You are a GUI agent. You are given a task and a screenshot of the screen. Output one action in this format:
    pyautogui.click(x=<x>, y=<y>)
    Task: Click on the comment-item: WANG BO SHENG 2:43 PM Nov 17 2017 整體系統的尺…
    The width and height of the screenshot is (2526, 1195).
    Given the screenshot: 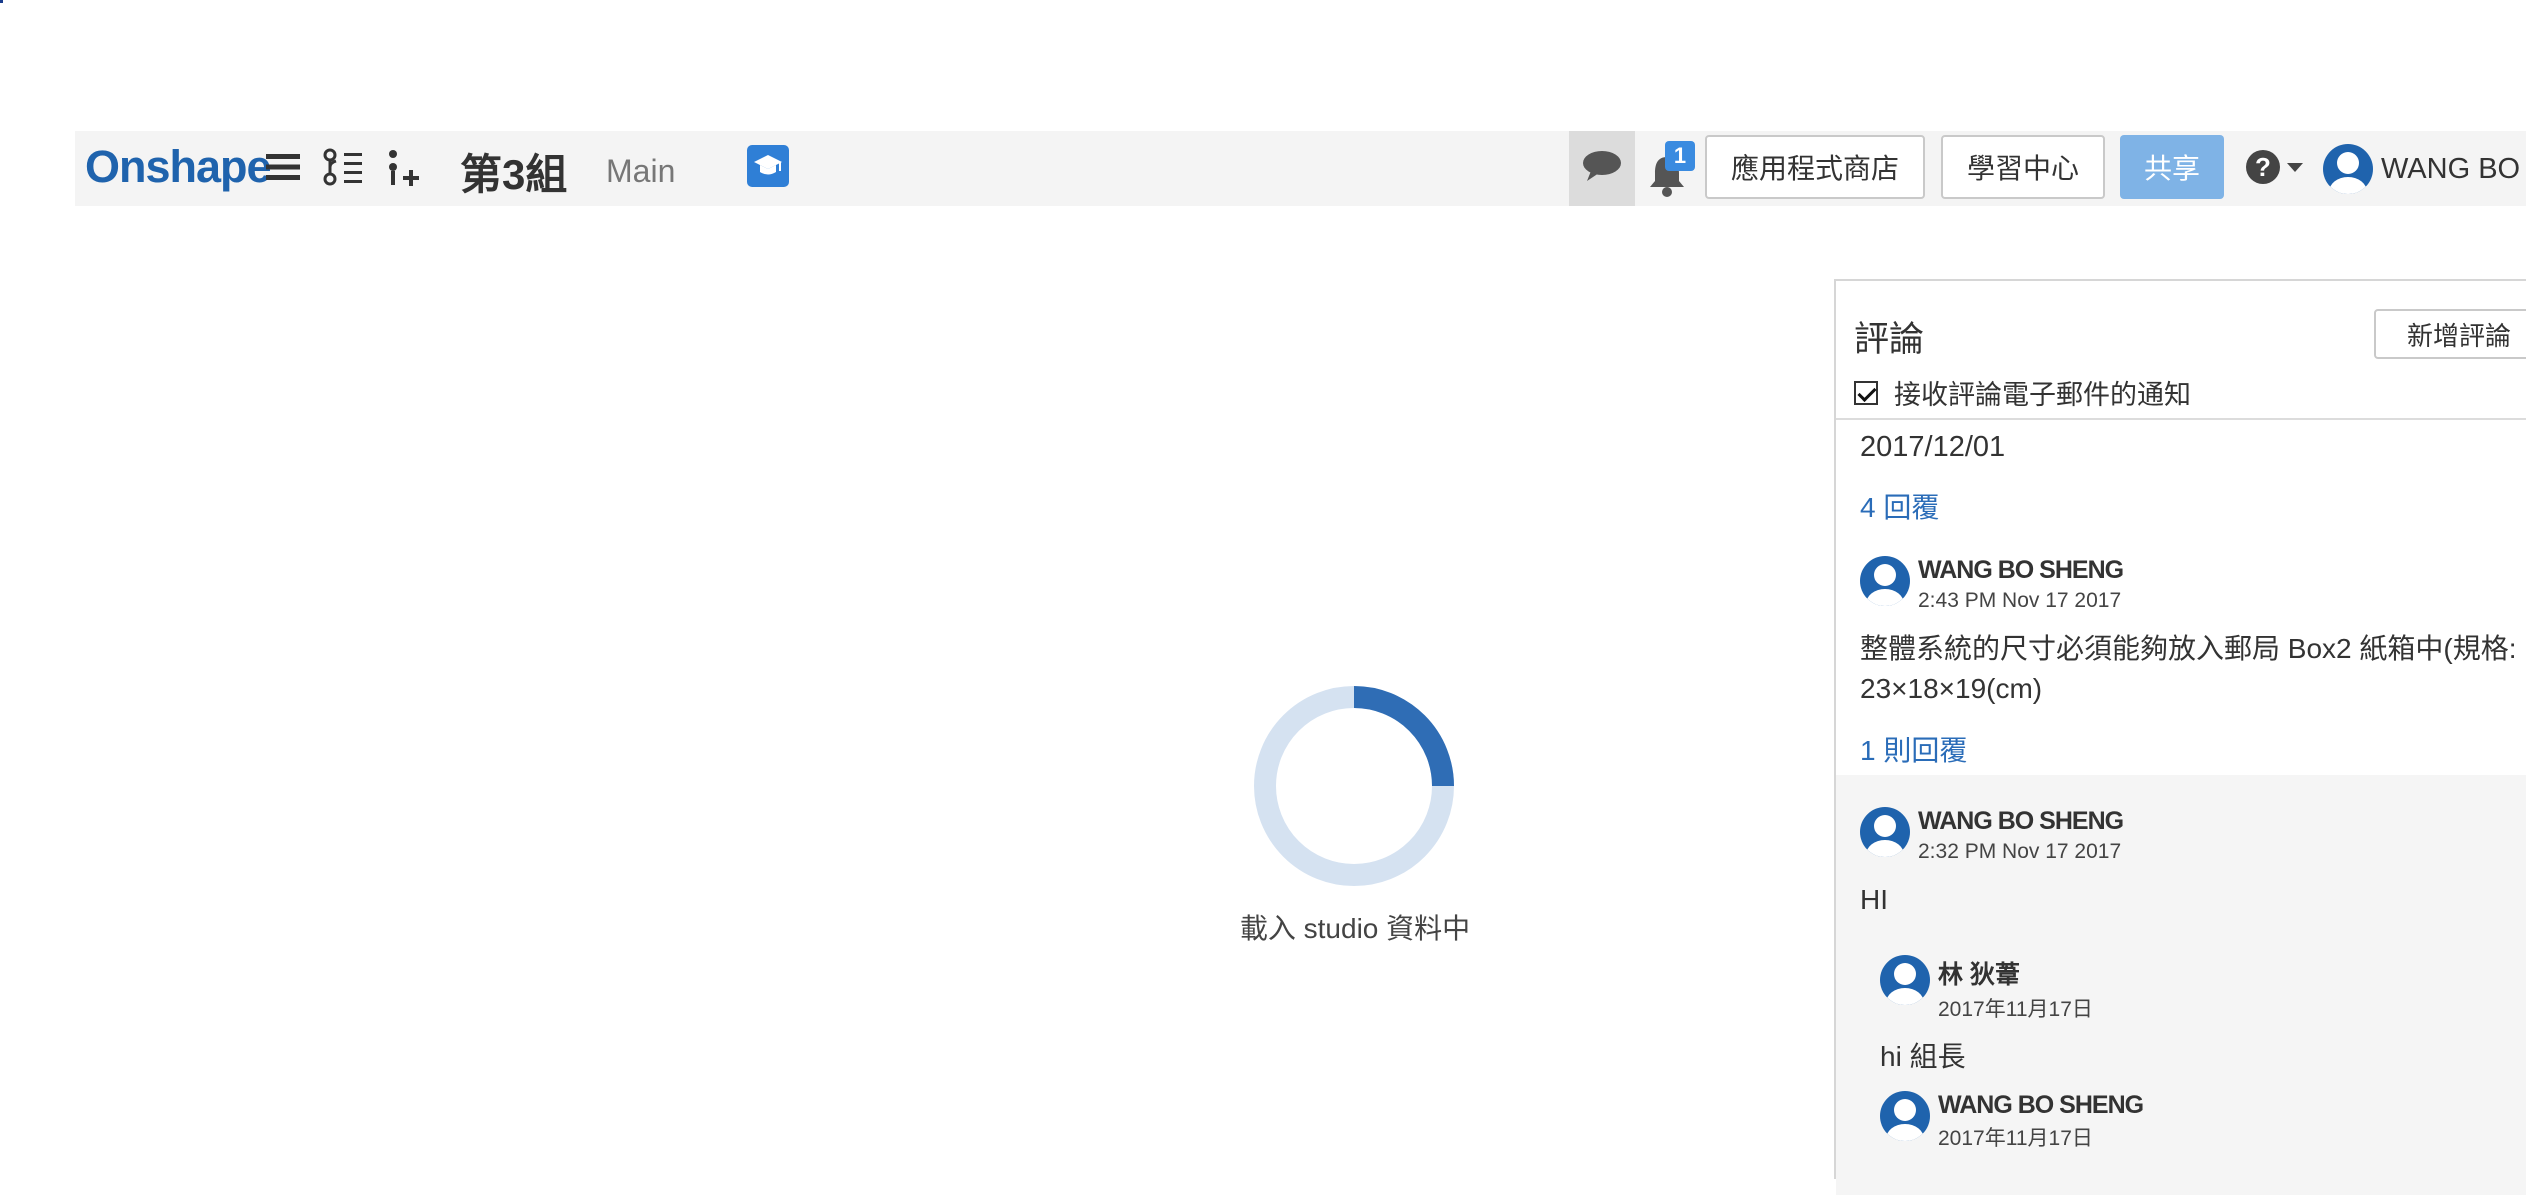 What is the action you would take?
    pyautogui.click(x=2193, y=662)
    